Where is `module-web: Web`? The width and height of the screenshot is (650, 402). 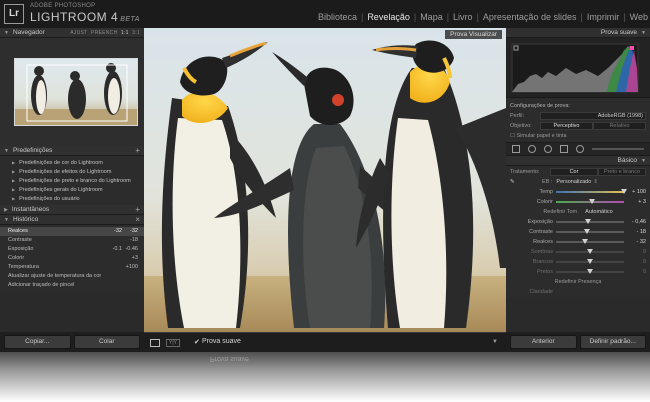
module-web: Web is located at coordinates (639, 17).